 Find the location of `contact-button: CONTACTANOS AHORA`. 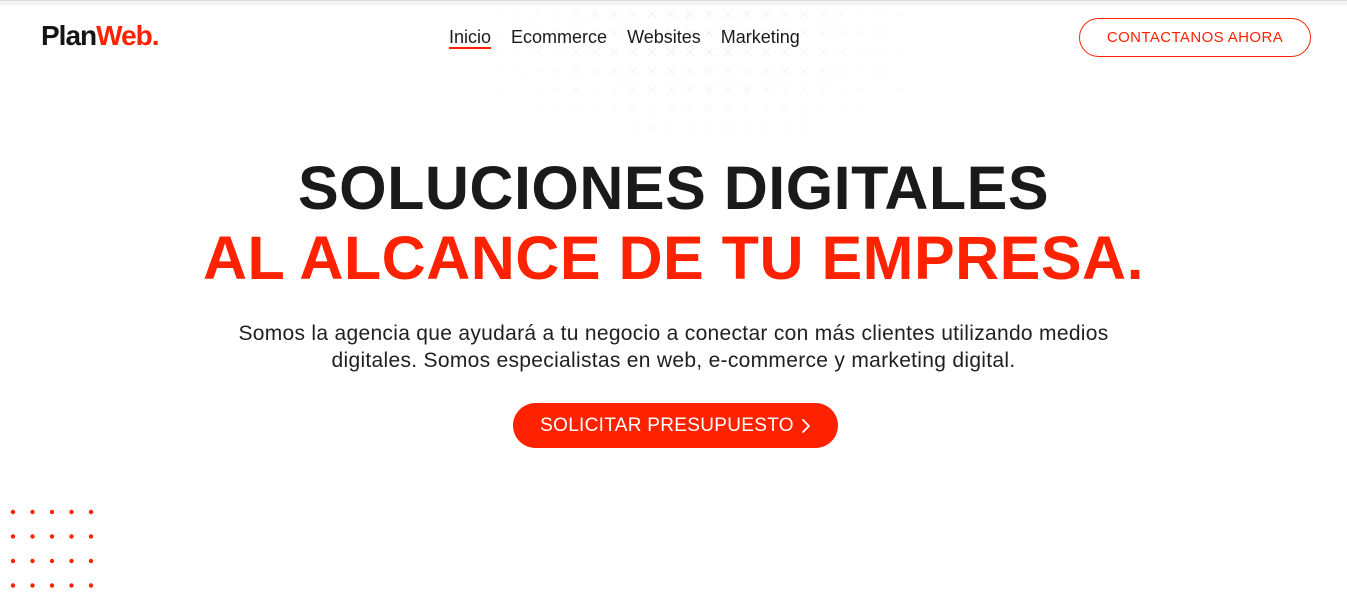

contact-button: CONTACTANOS AHORA is located at coordinates (1195, 37).